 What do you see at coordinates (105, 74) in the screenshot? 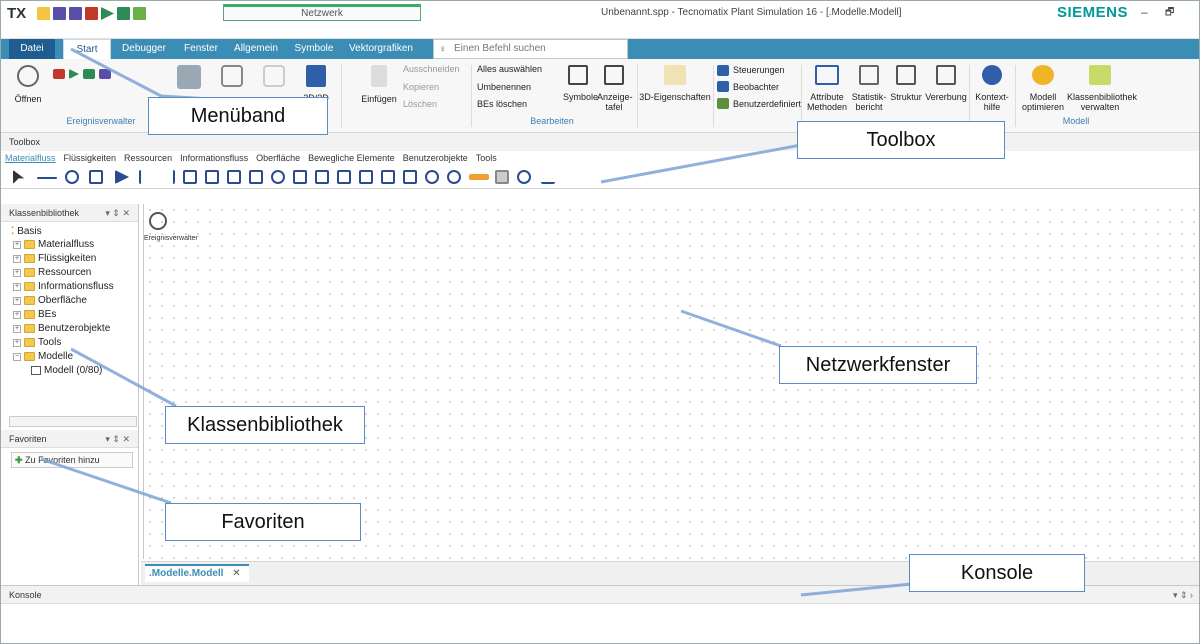
I see `step-icon` at bounding box center [105, 74].